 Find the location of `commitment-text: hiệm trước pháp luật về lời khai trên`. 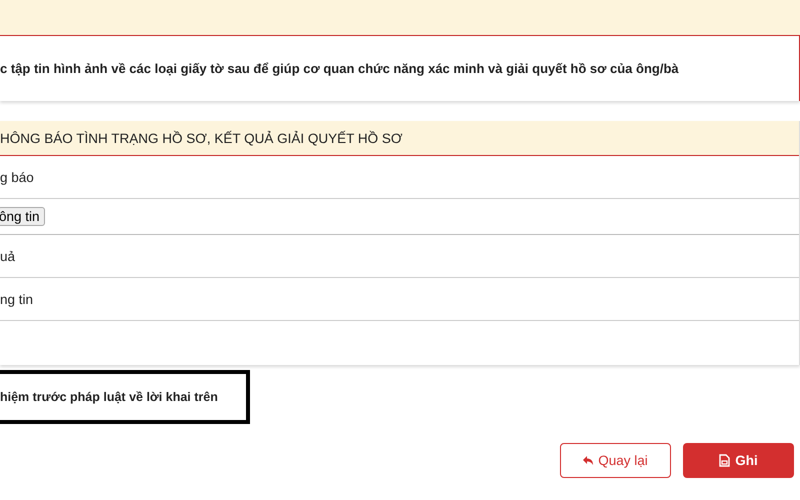

commitment-text: hiệm trước pháp luật về lời khai trên is located at coordinates (109, 397).